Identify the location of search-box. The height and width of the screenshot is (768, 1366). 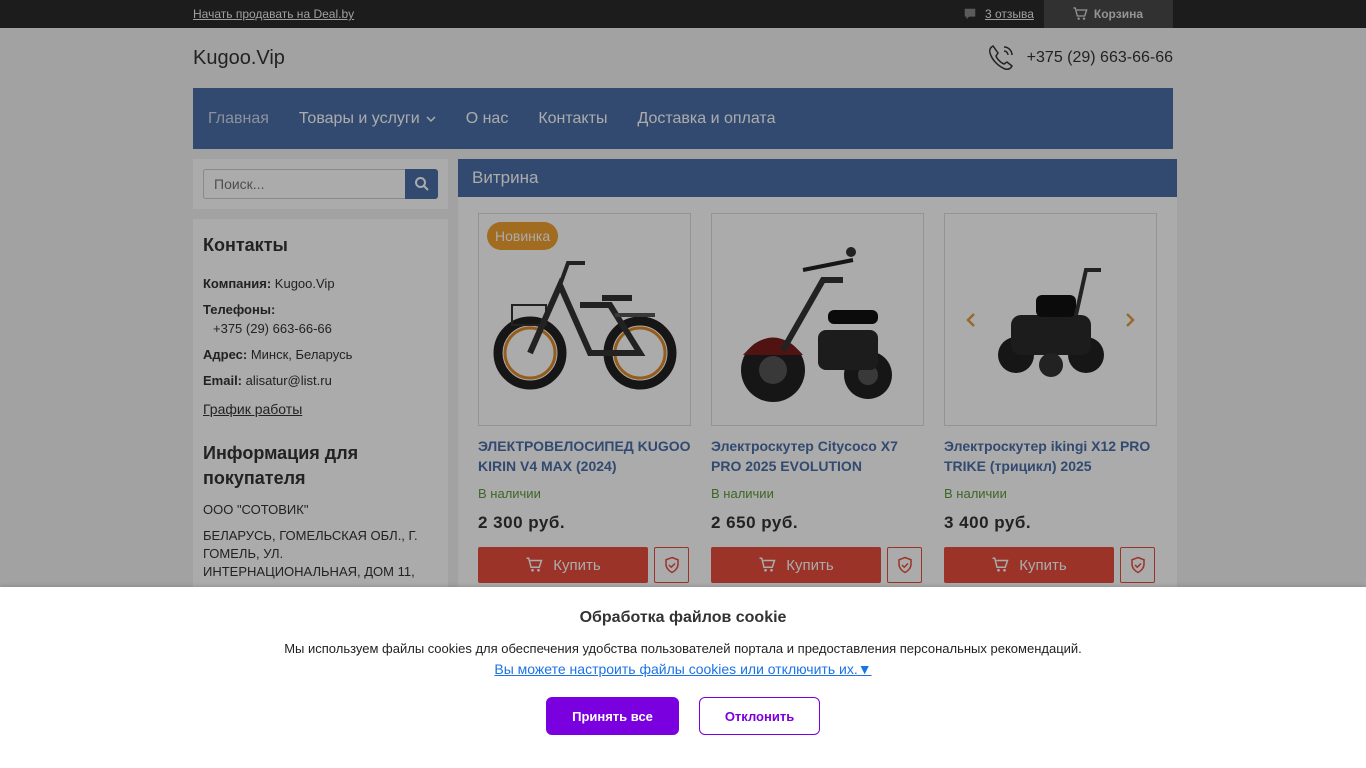
(320, 184).